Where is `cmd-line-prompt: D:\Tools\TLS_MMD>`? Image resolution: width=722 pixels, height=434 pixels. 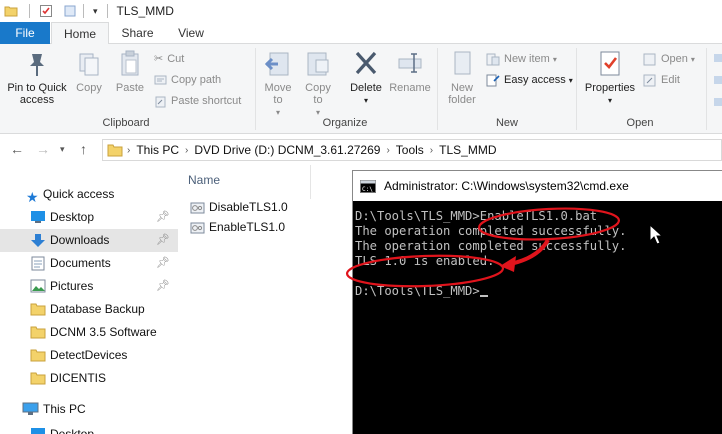 cmd-line-prompt: D:\Tools\TLS_MMD> is located at coordinates (491, 291).